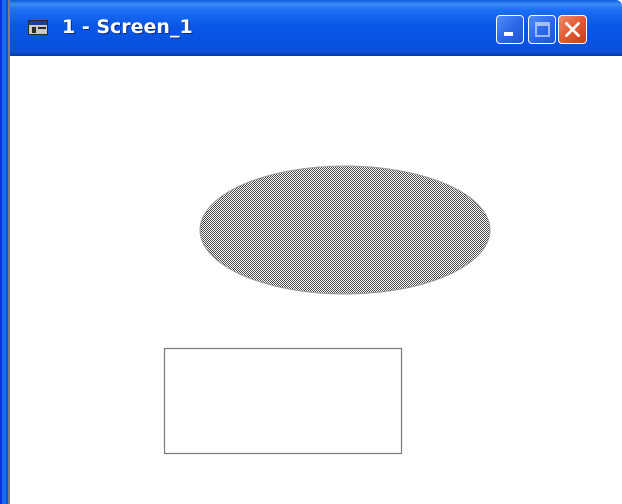 The width and height of the screenshot is (622, 504). Describe the element at coordinates (311, 28) in the screenshot. I see `title-bar: 1 - Screen_1` at that location.